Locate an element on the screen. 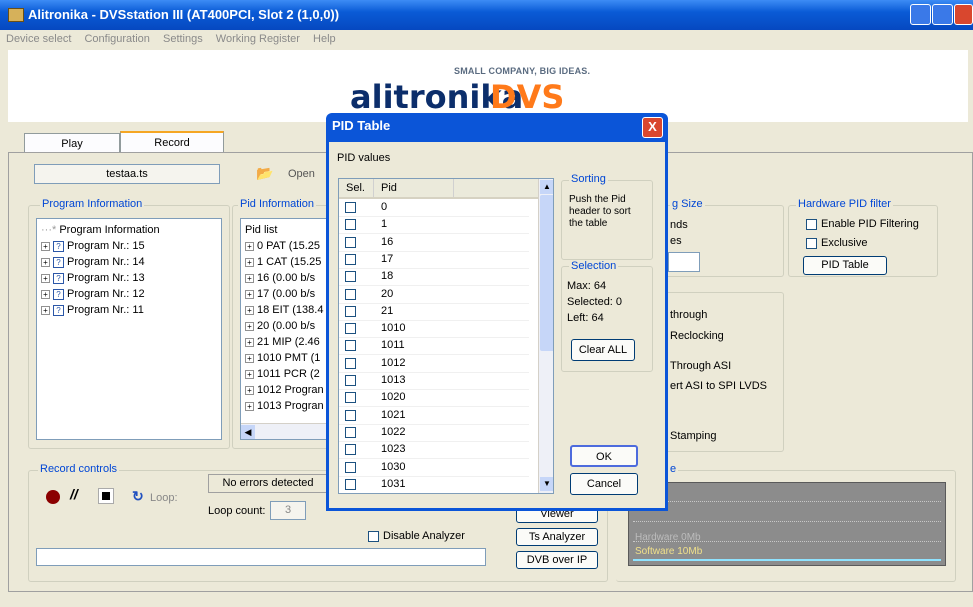 The width and height of the screenshot is (973, 607). pid-row: 1012 is located at coordinates (434, 364).